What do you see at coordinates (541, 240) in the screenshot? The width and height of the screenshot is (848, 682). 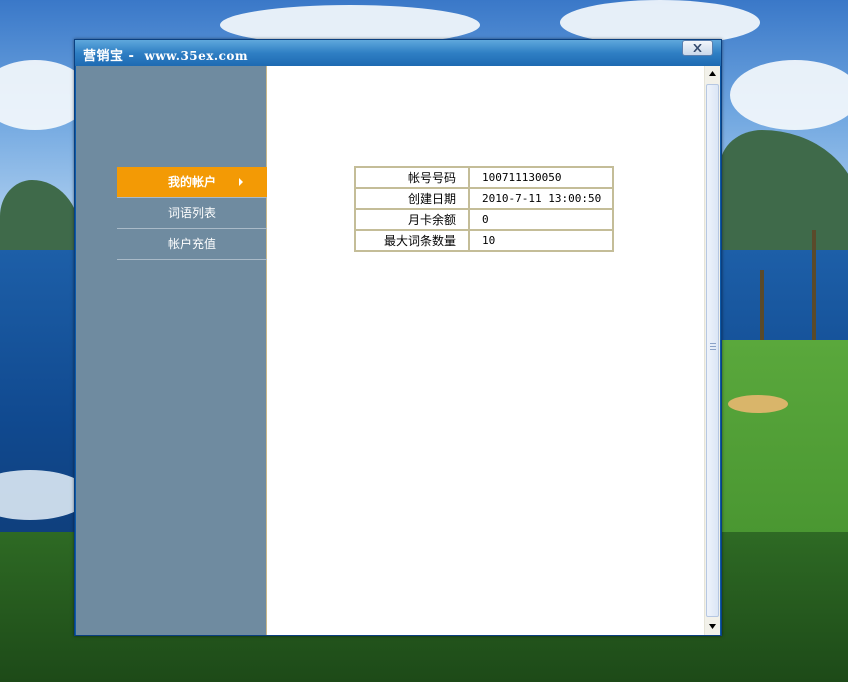 I see `max-entries-value: 10` at bounding box center [541, 240].